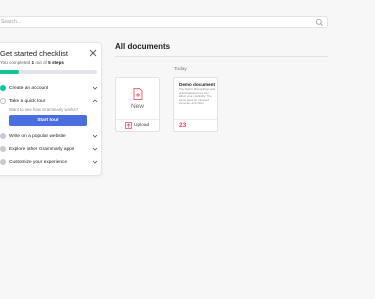 The image size is (375, 299). I want to click on checklist-step-quick-tour: Take a quick tour, so click(50, 102).